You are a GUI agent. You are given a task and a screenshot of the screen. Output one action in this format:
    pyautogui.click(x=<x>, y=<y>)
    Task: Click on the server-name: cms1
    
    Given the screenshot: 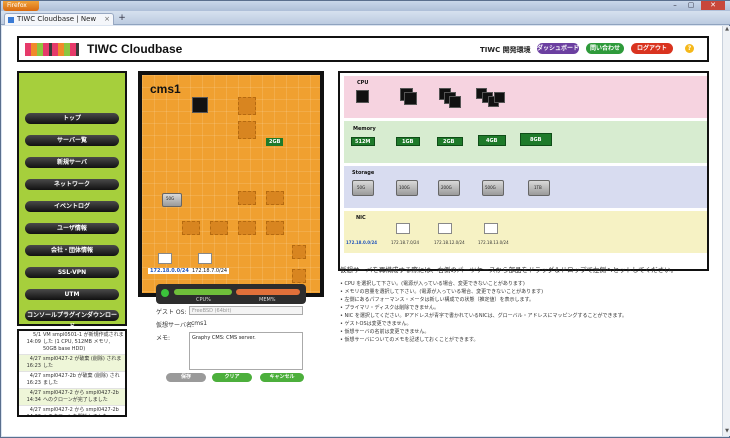 What is the action you would take?
    pyautogui.click(x=165, y=89)
    